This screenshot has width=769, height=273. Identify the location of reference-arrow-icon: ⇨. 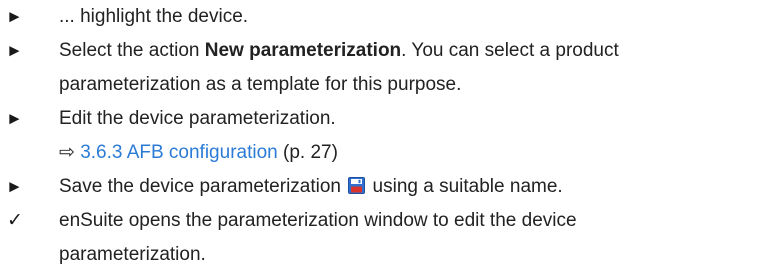
(67, 152).